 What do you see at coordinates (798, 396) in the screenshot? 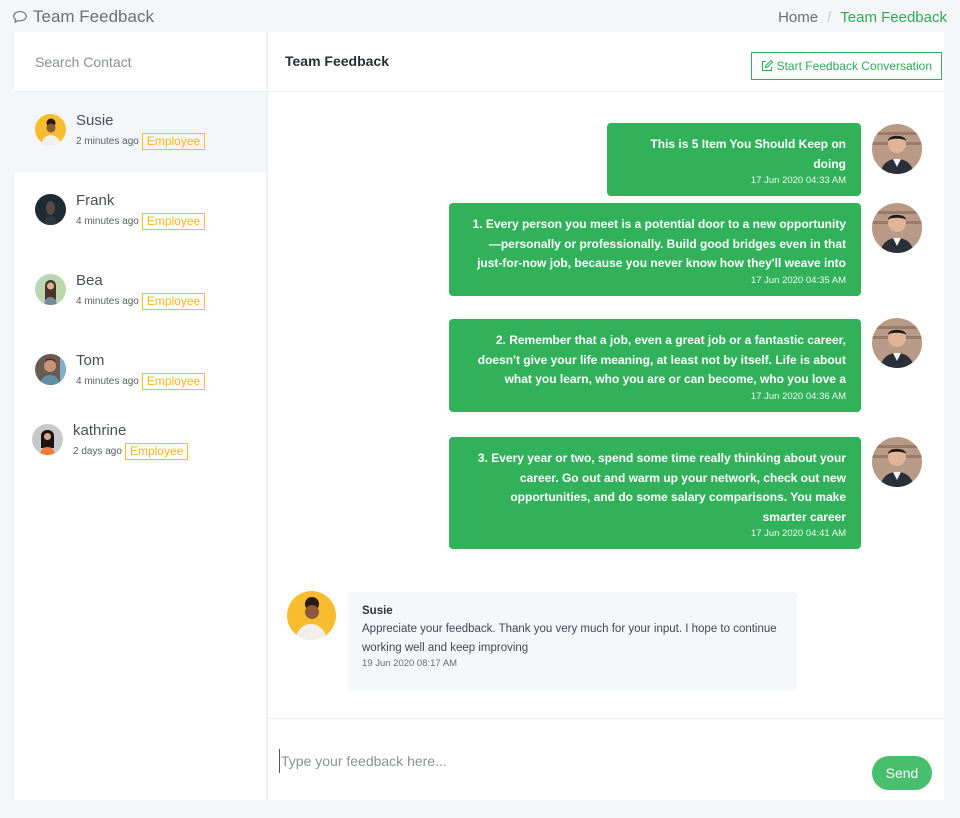
I see `message-time: 17 Jun 2020 04:36 AM` at bounding box center [798, 396].